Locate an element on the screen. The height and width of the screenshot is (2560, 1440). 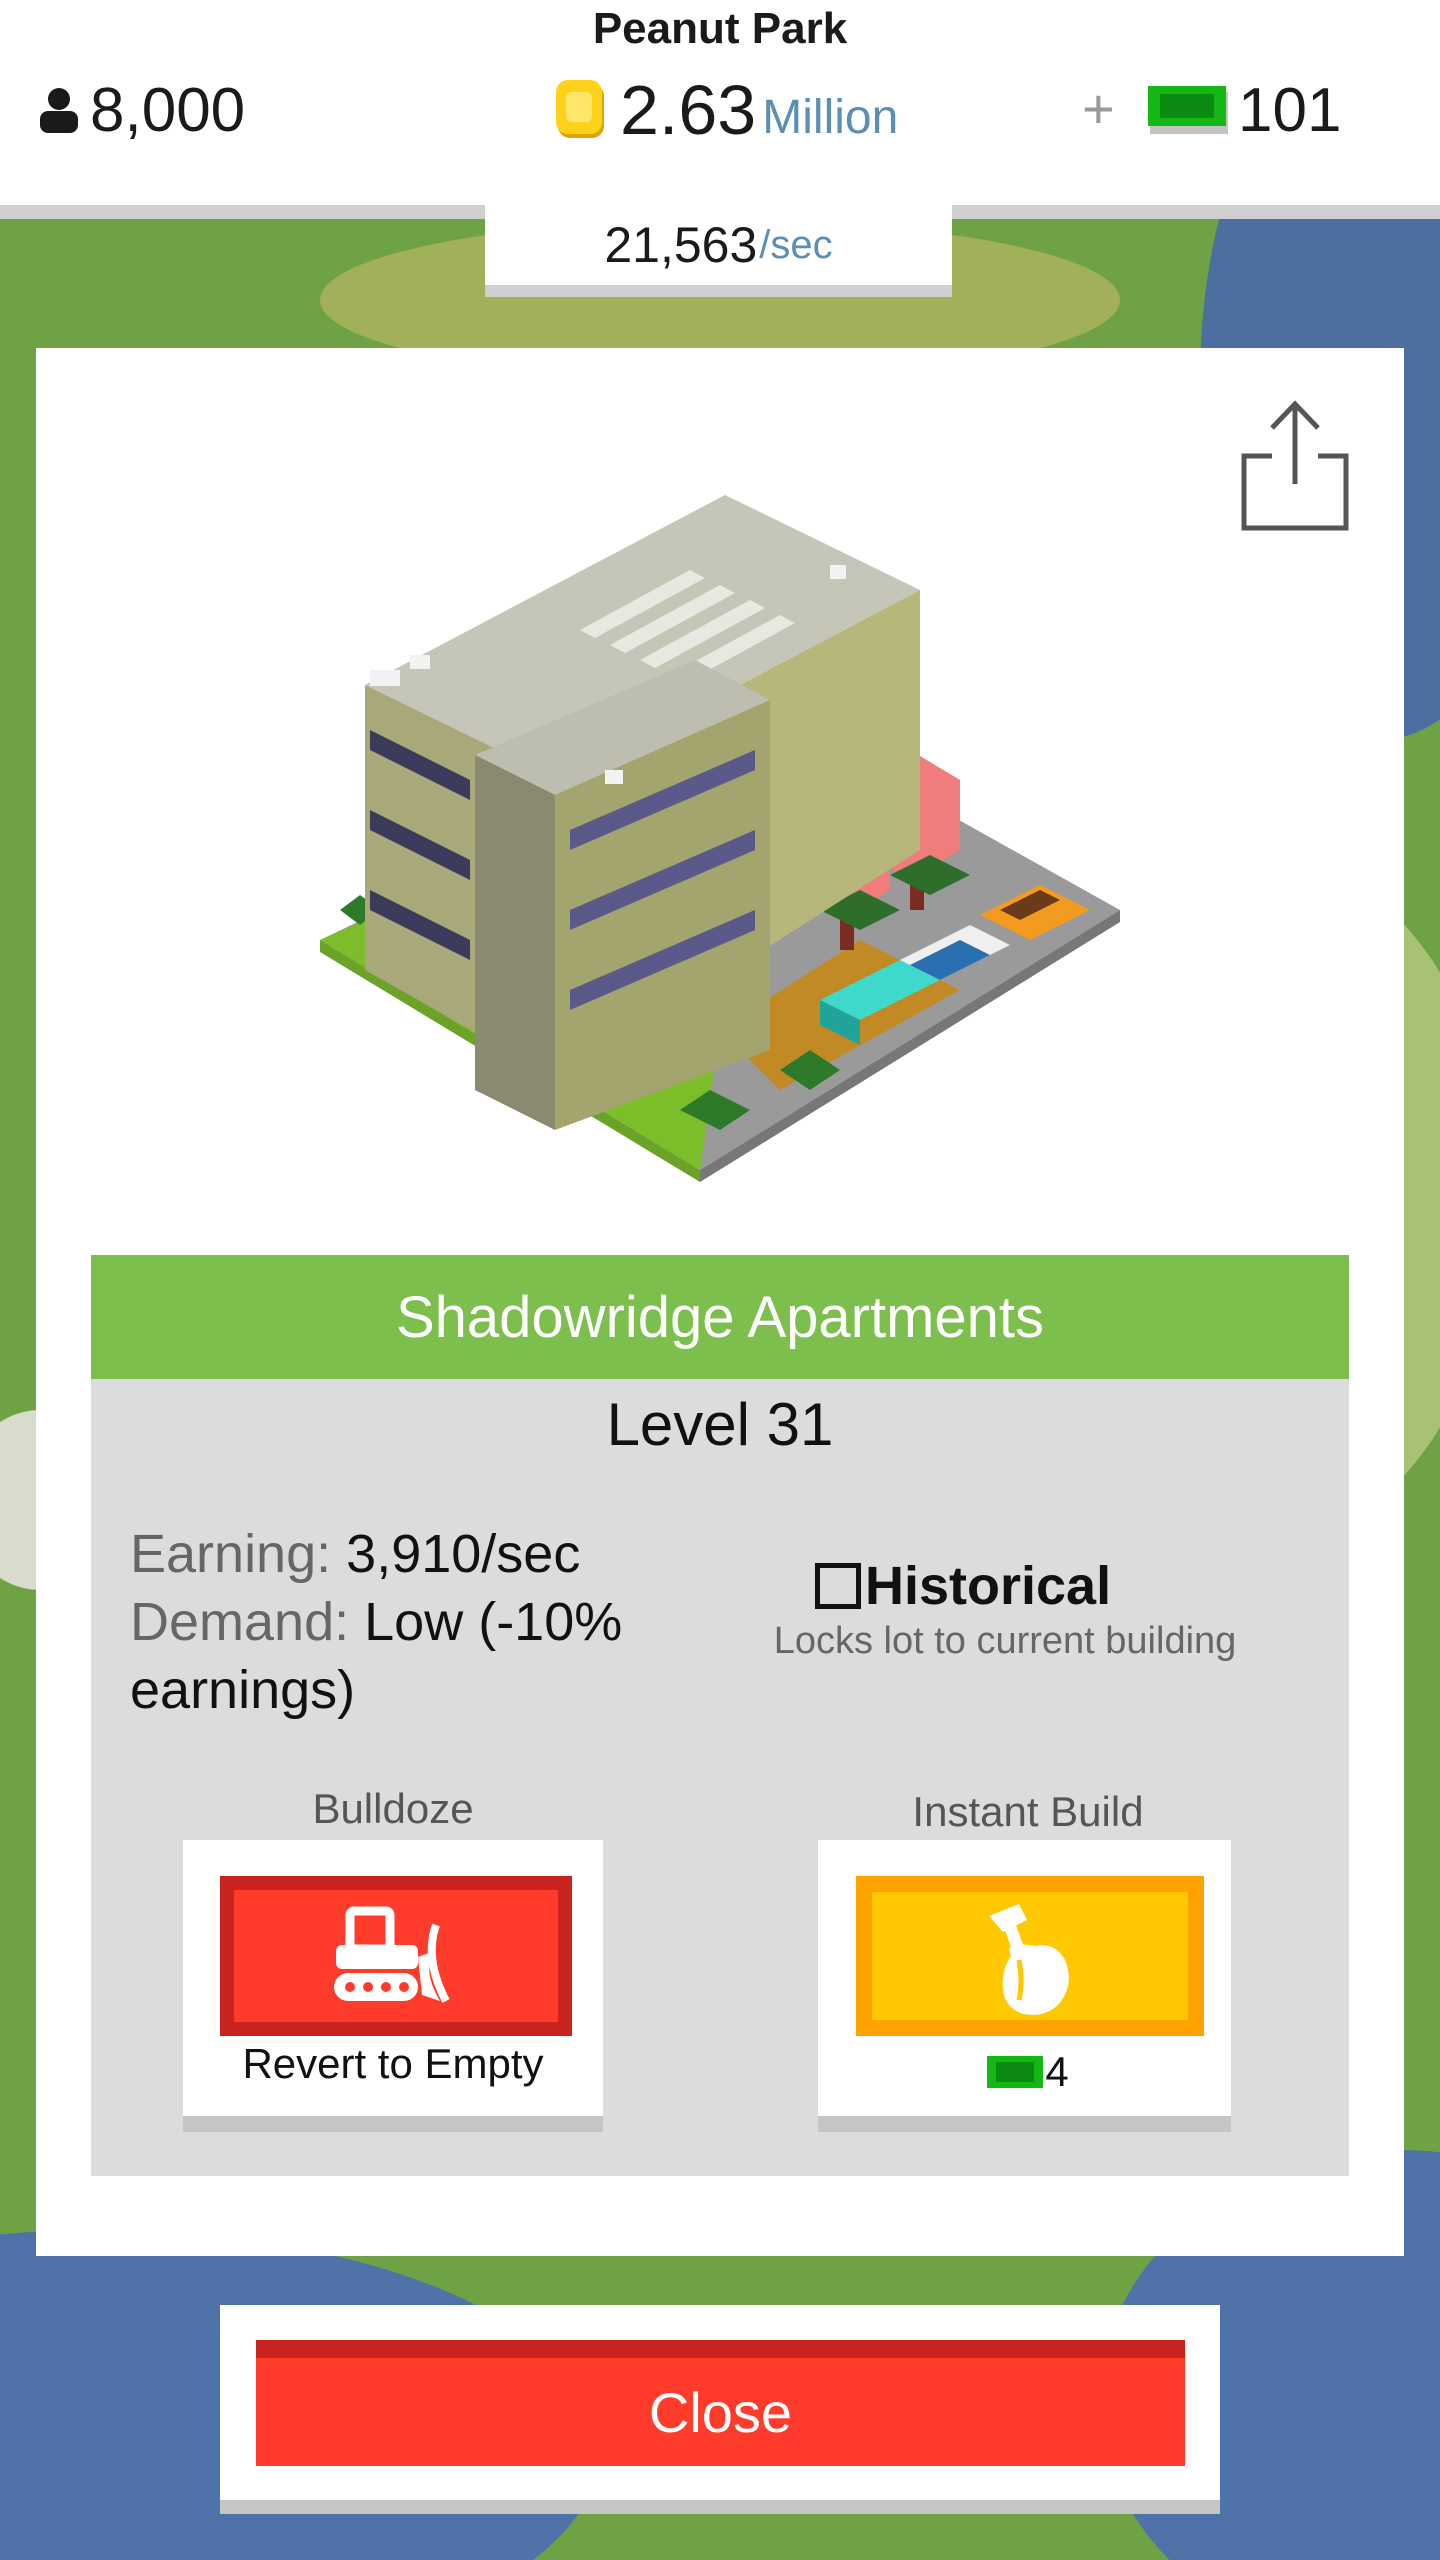
earning-value: 3,910/sec is located at coordinates (463, 1554).